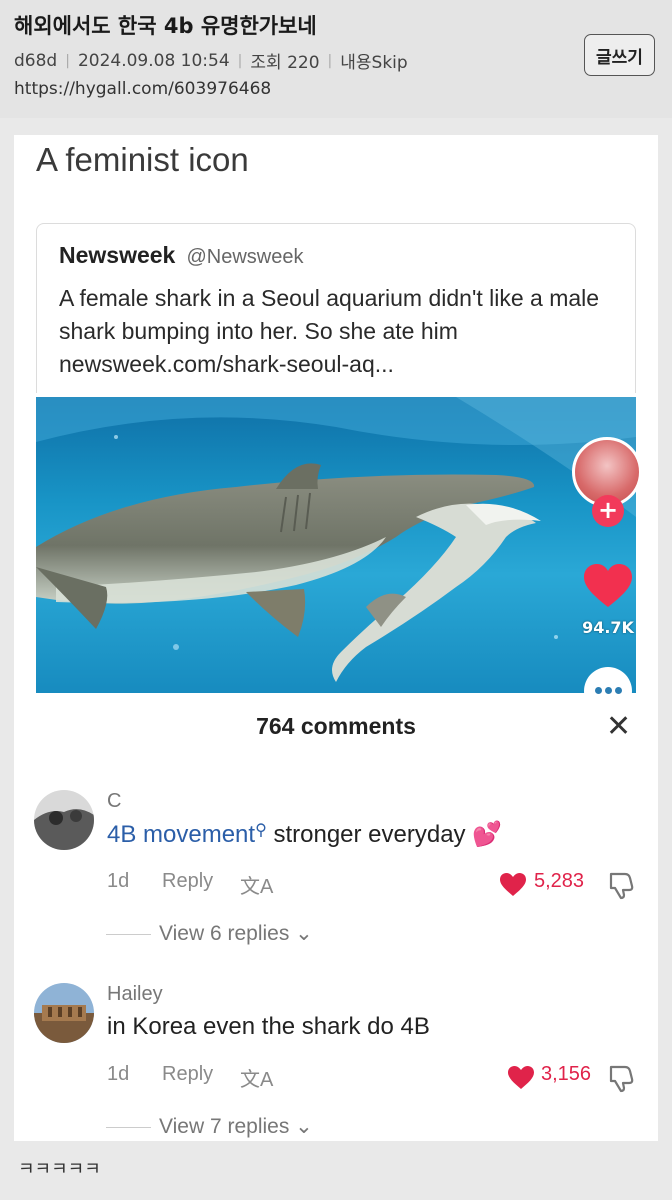 This screenshot has width=672, height=1200. What do you see at coordinates (142, 159) in the screenshot?
I see `meme-caption: A feminist icon` at bounding box center [142, 159].